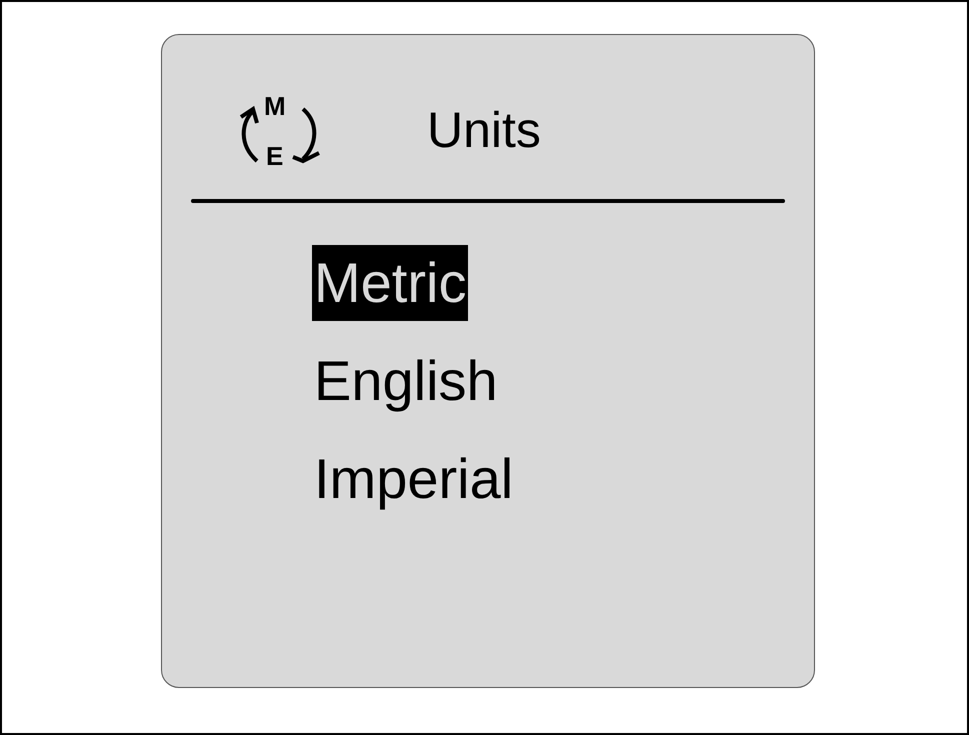  I want to click on menu-option: Imperial, so click(414, 479).